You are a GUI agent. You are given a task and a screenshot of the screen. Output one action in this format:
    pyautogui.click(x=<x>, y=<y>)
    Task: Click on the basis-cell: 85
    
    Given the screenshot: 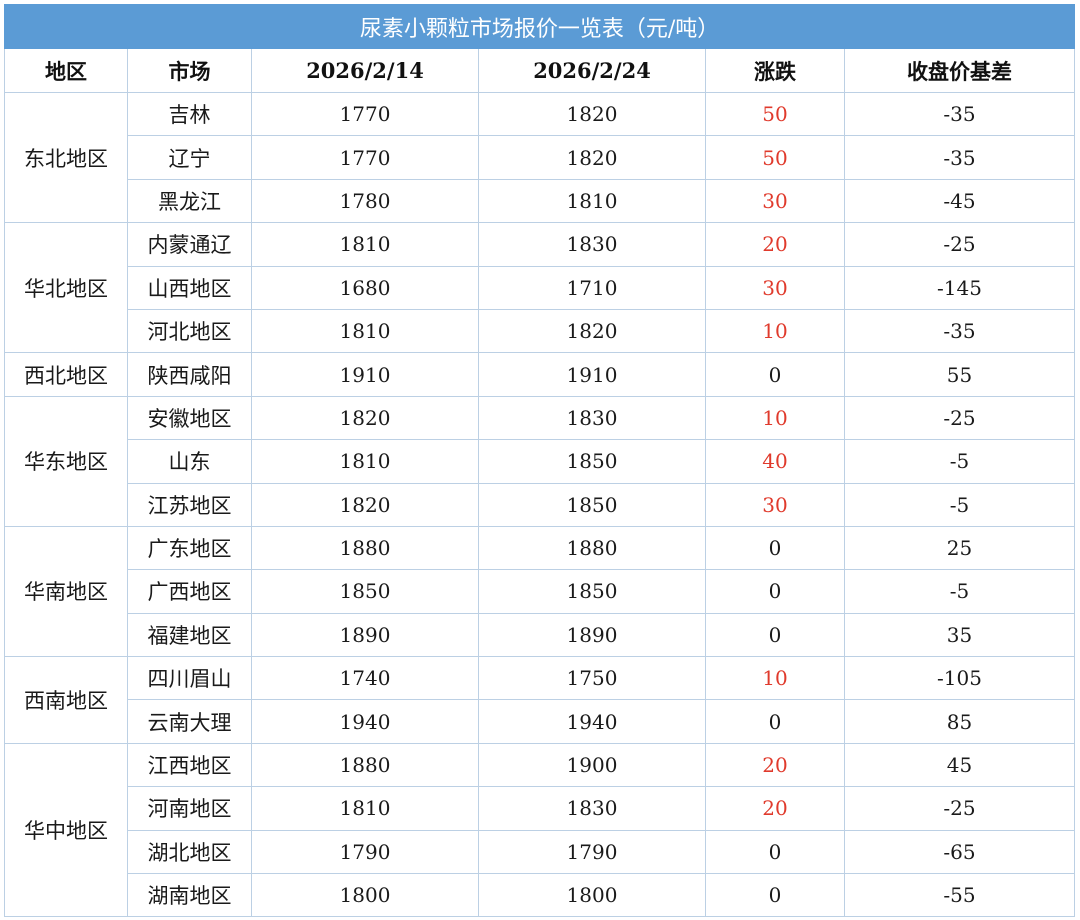 What is the action you would take?
    pyautogui.click(x=959, y=721)
    